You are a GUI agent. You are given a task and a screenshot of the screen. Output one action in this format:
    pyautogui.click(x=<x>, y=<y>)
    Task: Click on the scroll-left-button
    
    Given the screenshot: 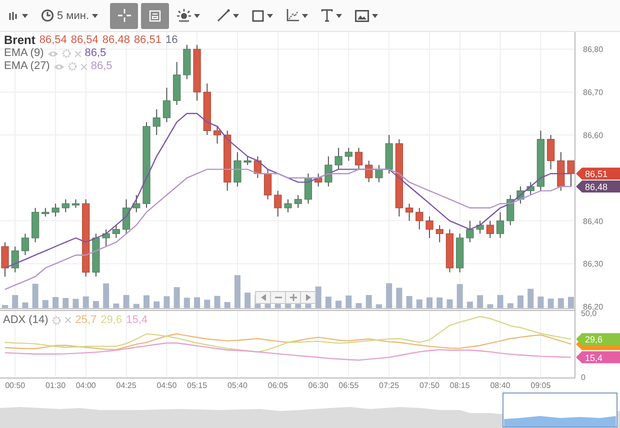 What is the action you would take?
    pyautogui.click(x=263, y=297)
    